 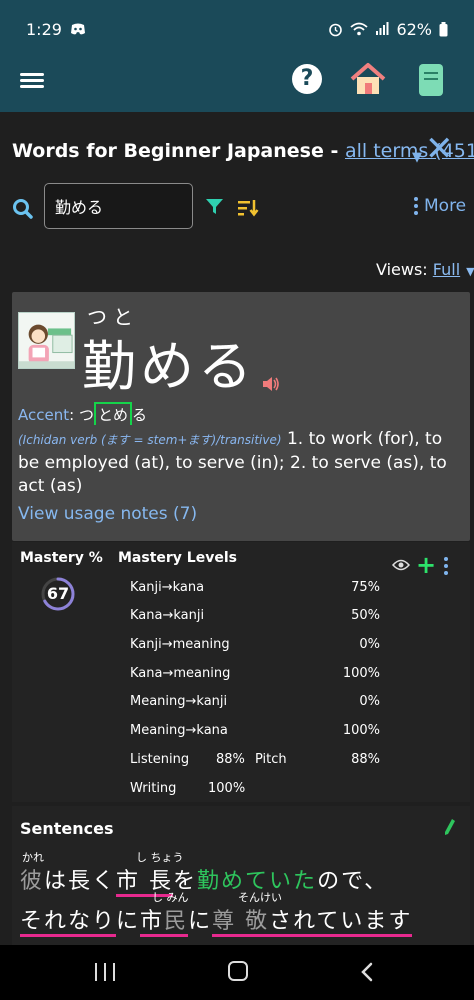 I want to click on recent-apps-icon, so click(x=105, y=972).